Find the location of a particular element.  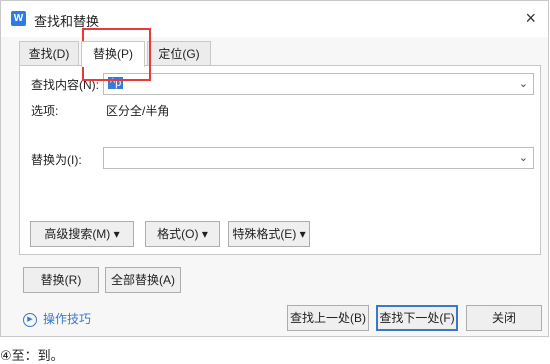

find-previous-button: 查找上一处(B) is located at coordinates (328, 318).